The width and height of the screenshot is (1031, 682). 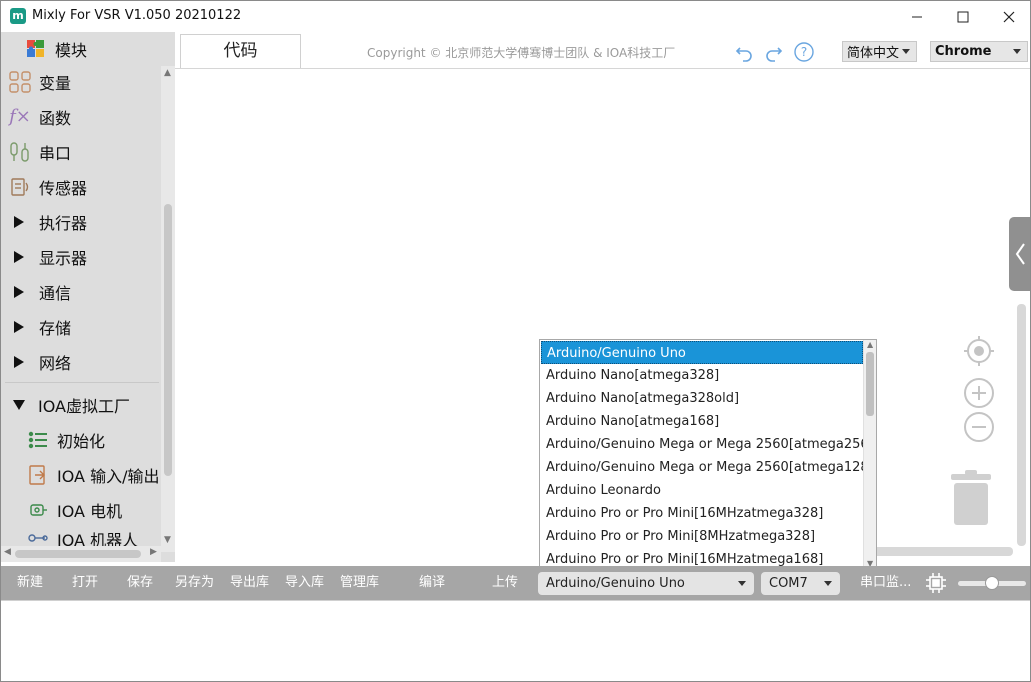 What do you see at coordinates (81, 81) in the screenshot?
I see `category-variable: 变量` at bounding box center [81, 81].